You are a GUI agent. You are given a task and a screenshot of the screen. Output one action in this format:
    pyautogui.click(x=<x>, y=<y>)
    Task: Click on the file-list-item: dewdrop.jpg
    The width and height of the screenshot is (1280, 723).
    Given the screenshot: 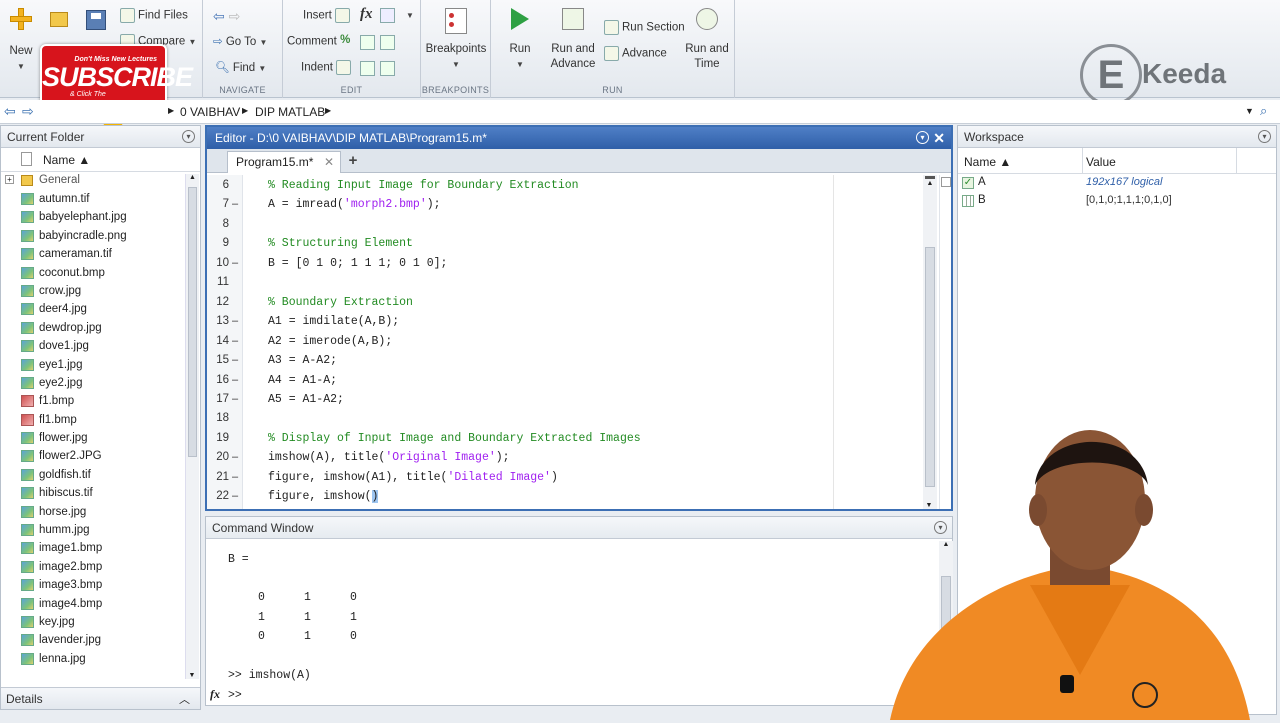 What is the action you would take?
    pyautogui.click(x=100, y=328)
    